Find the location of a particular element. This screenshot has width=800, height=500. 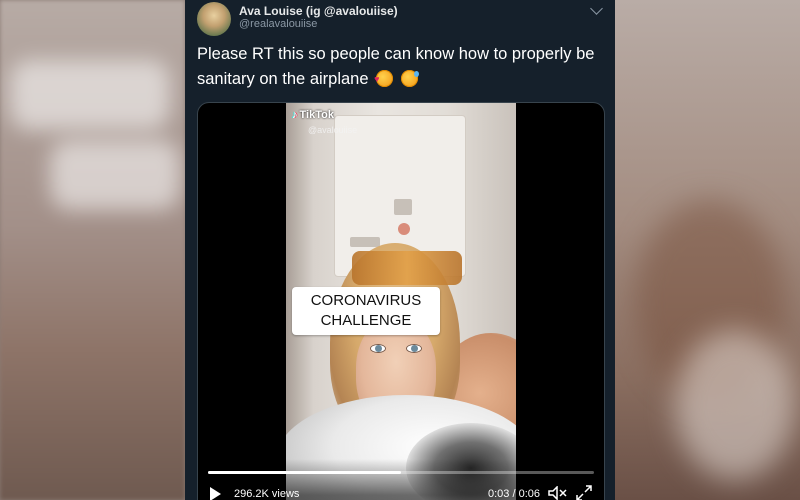

chevron-down-icon is located at coordinates (596, 8).